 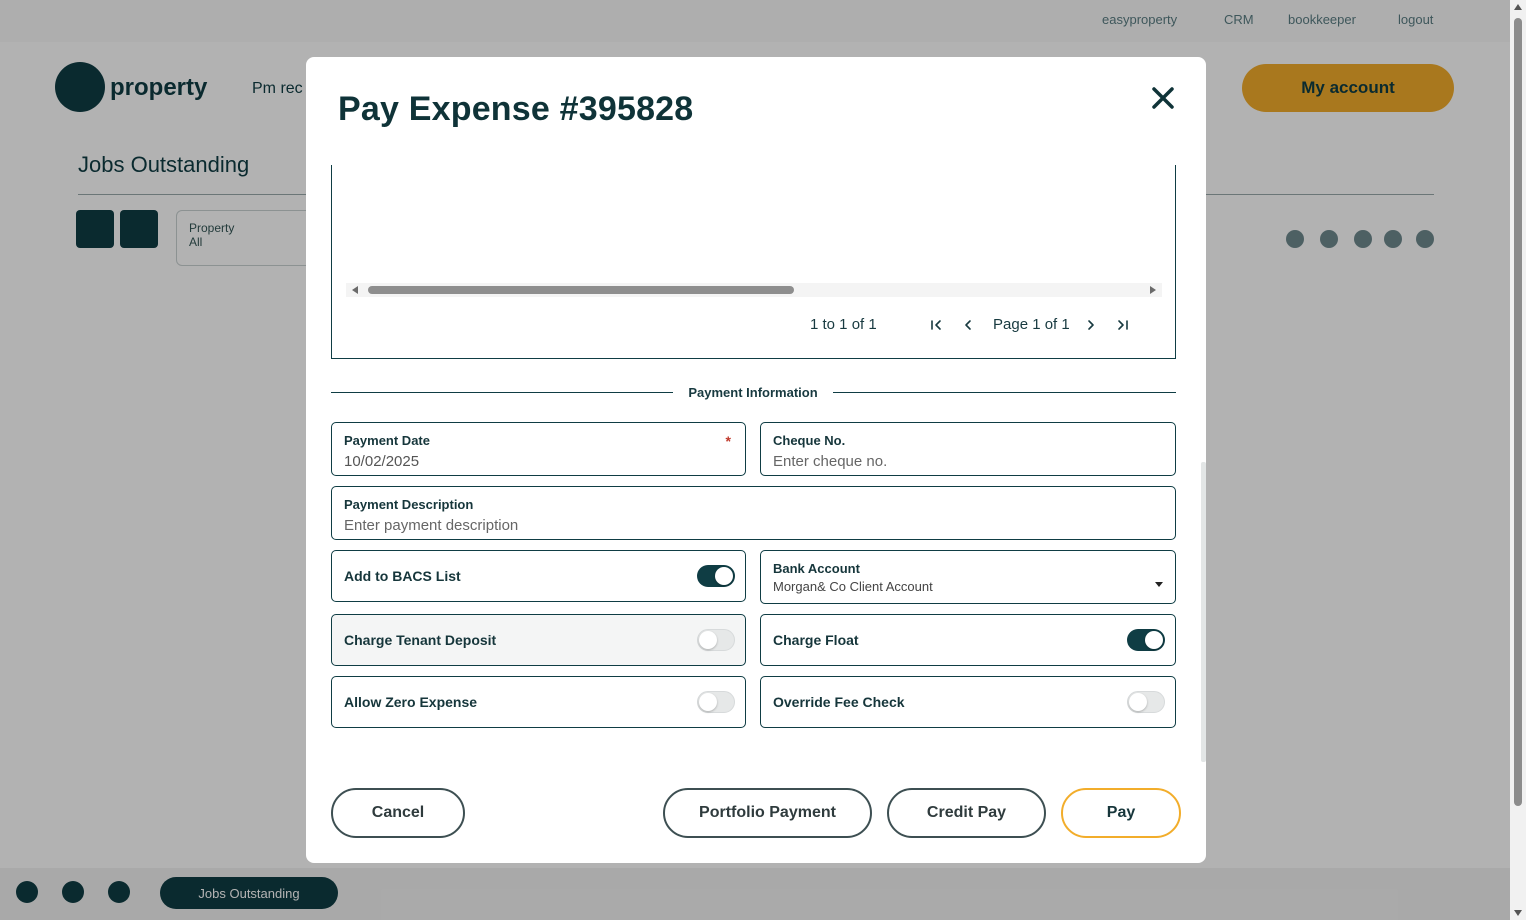 I want to click on page-scrollbar-thumb, so click(x=1518, y=412).